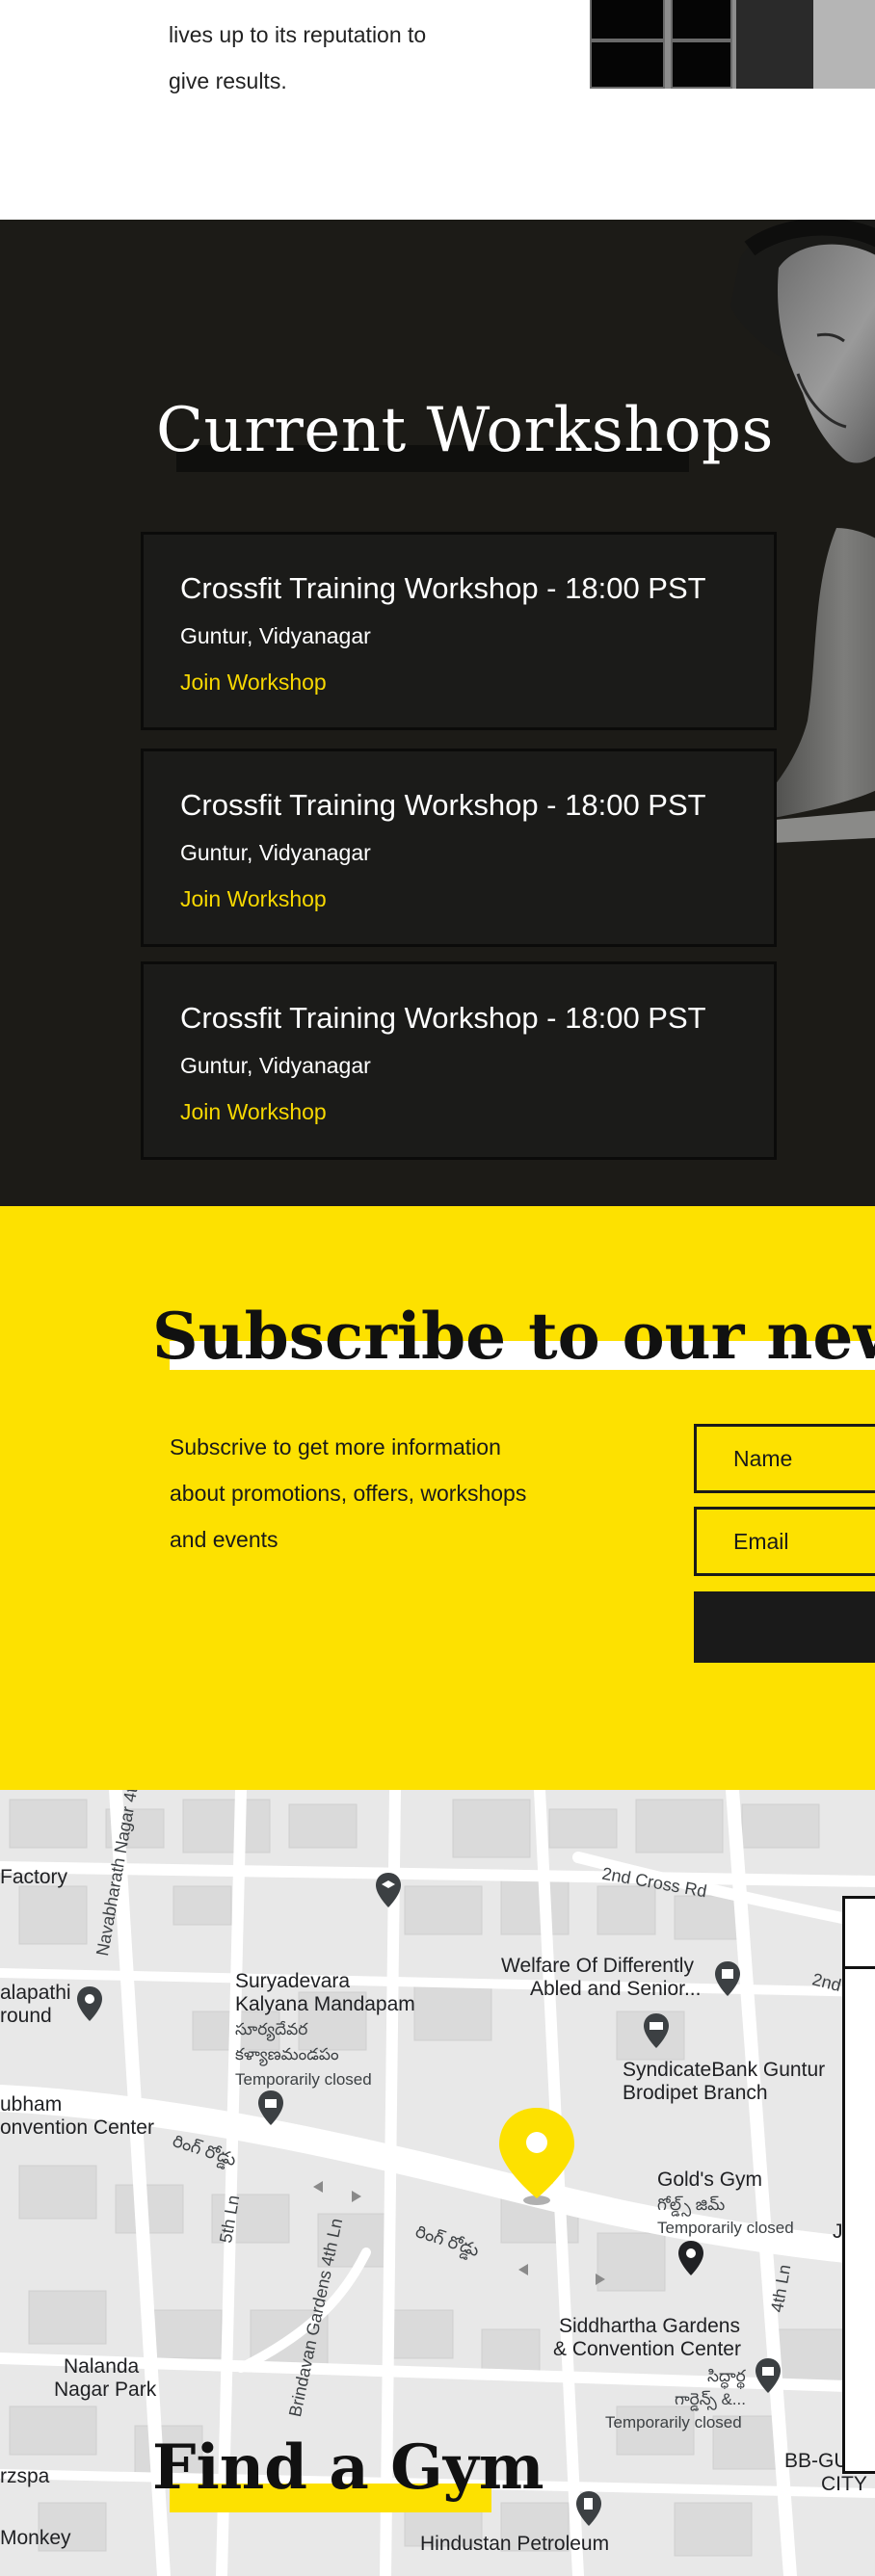 The width and height of the screenshot is (875, 2576). Describe the element at coordinates (838, 2232) in the screenshot. I see `map-label: J` at that location.